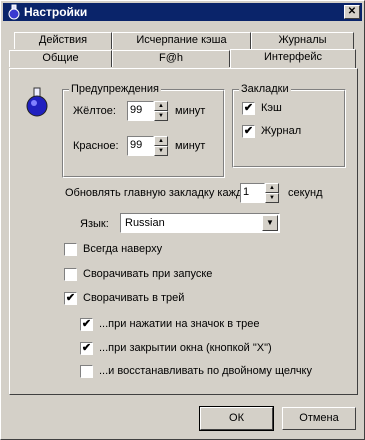  Describe the element at coordinates (181, 40) in the screenshot. I see `tab-cache-exhaustion: Исчерпание кэша` at that location.